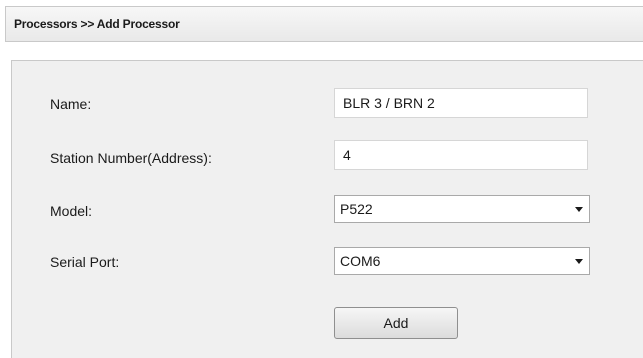 The height and width of the screenshot is (358, 643). What do you see at coordinates (71, 104) in the screenshot?
I see `name-label: Name:` at bounding box center [71, 104].